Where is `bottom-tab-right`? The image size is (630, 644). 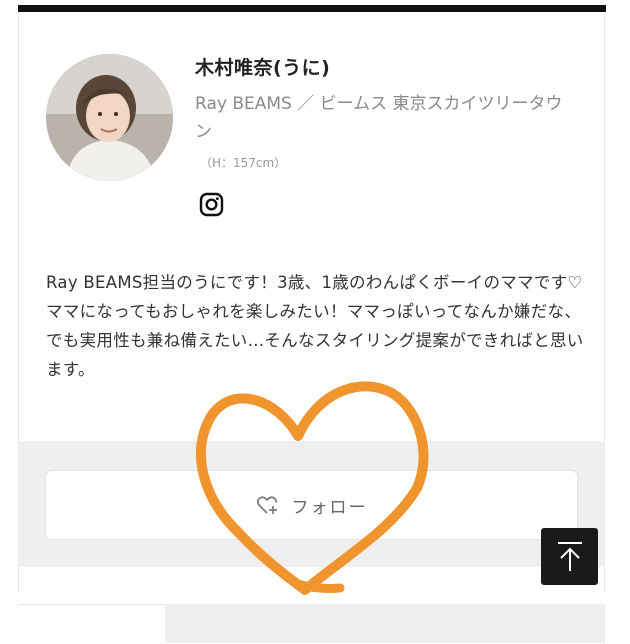 bottom-tab-right is located at coordinates (385, 623).